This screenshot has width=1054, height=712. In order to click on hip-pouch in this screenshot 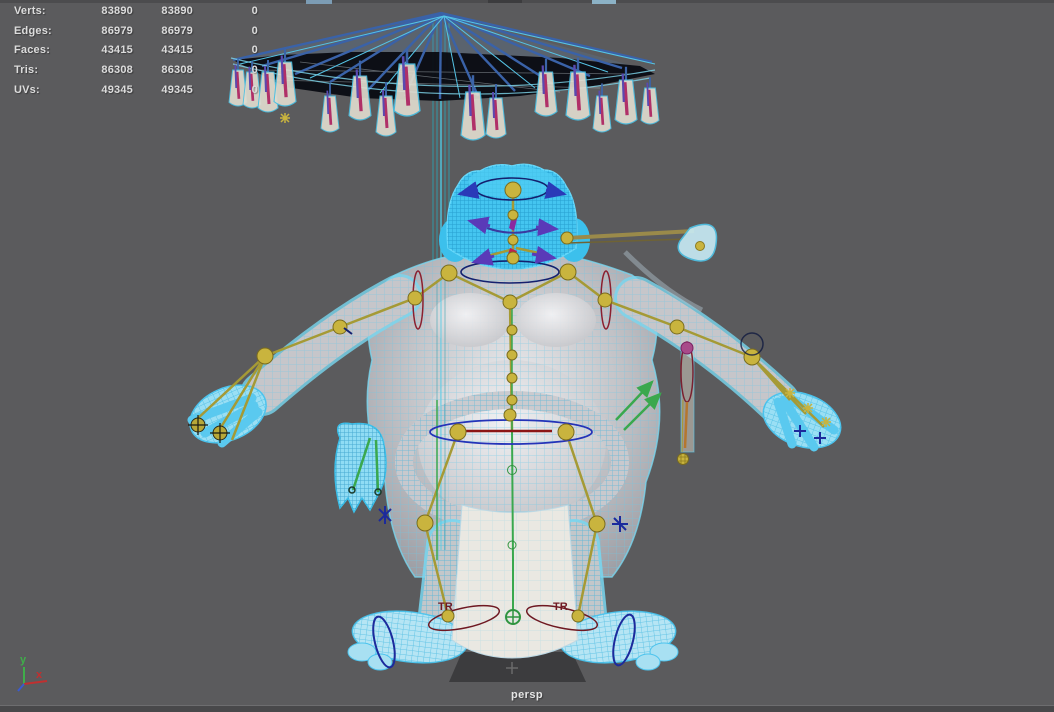, I will do `click(363, 473)`.